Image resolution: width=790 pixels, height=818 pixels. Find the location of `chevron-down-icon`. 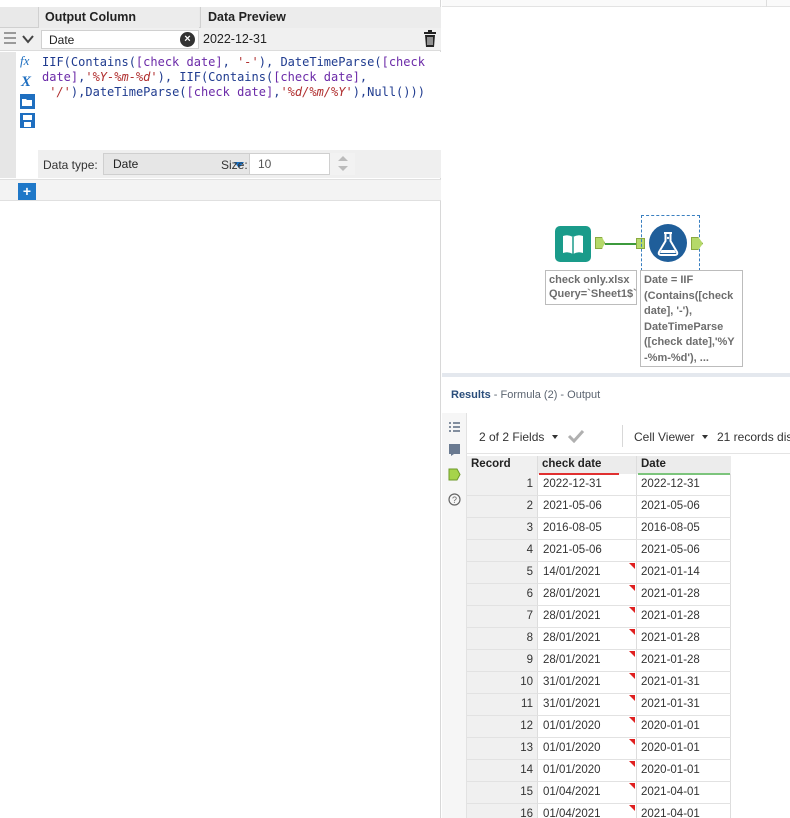

chevron-down-icon is located at coordinates (28, 39).